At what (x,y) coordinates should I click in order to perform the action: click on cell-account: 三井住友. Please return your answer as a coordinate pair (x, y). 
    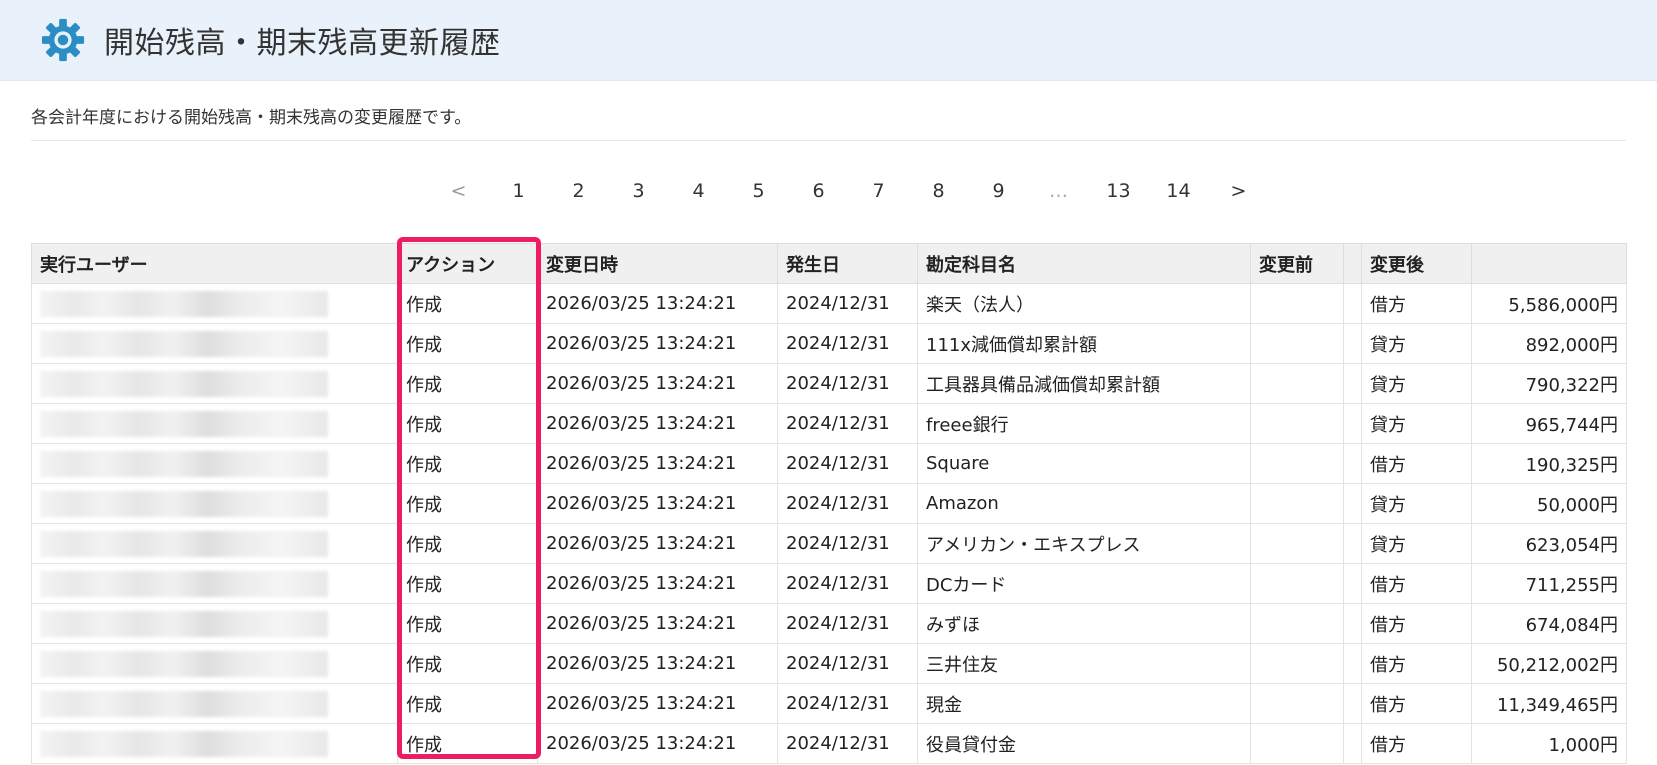
    Looking at the image, I should click on (1084, 663).